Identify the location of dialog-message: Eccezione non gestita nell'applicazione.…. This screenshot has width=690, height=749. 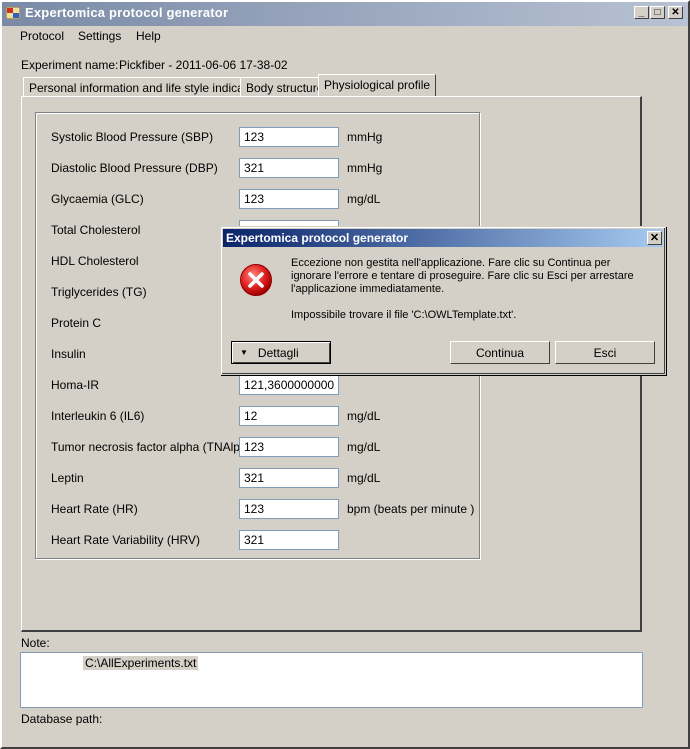
(462, 276).